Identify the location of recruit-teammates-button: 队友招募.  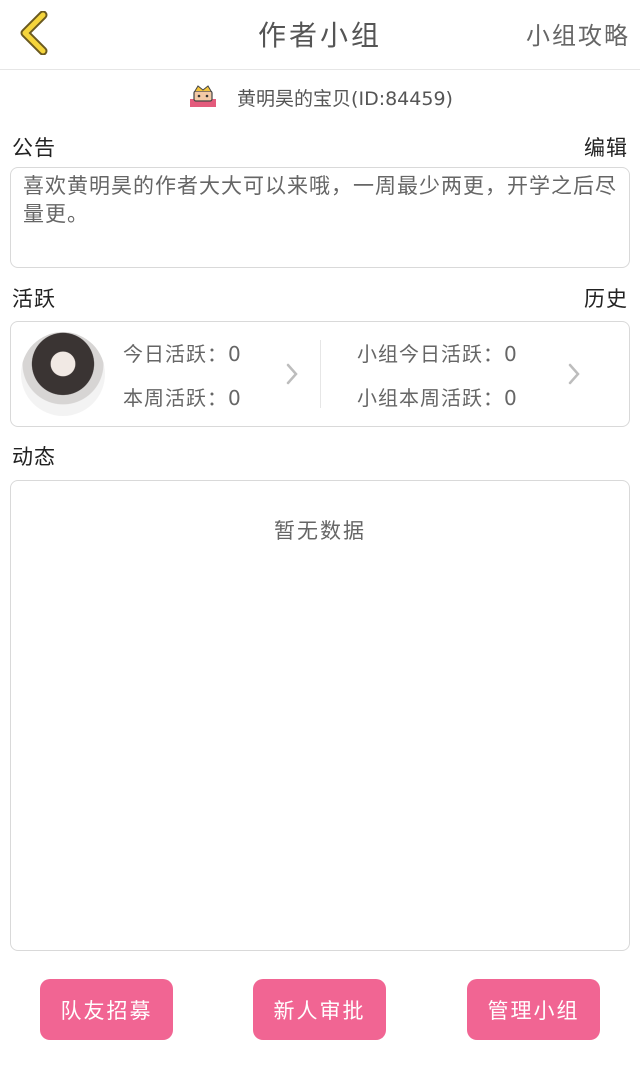
(106, 1009).